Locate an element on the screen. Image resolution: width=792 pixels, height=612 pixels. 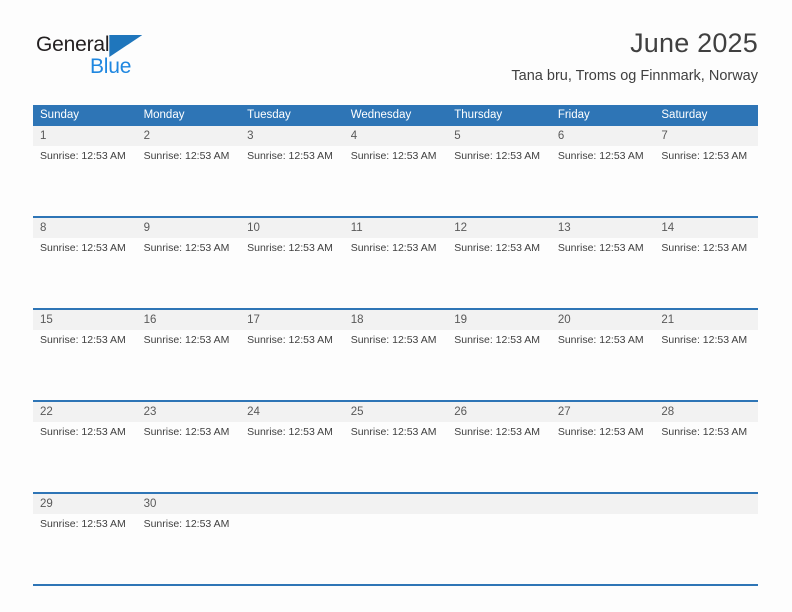
calendar-day-cell: 10 Sunrise: 12:53 AM is located at coordinates (292, 262).